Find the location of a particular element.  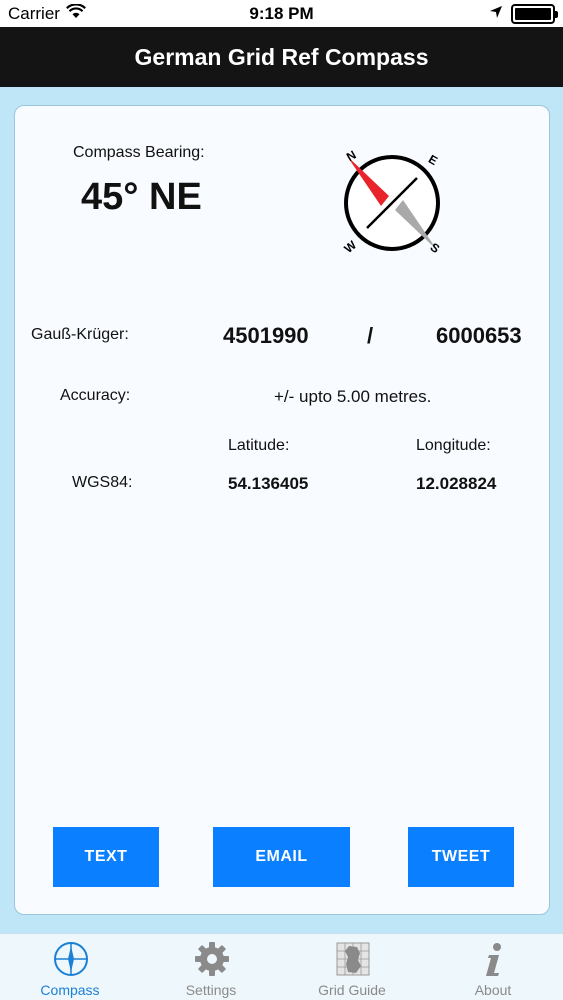

nav-bar: German Grid Ref Compass is located at coordinates (281, 57).